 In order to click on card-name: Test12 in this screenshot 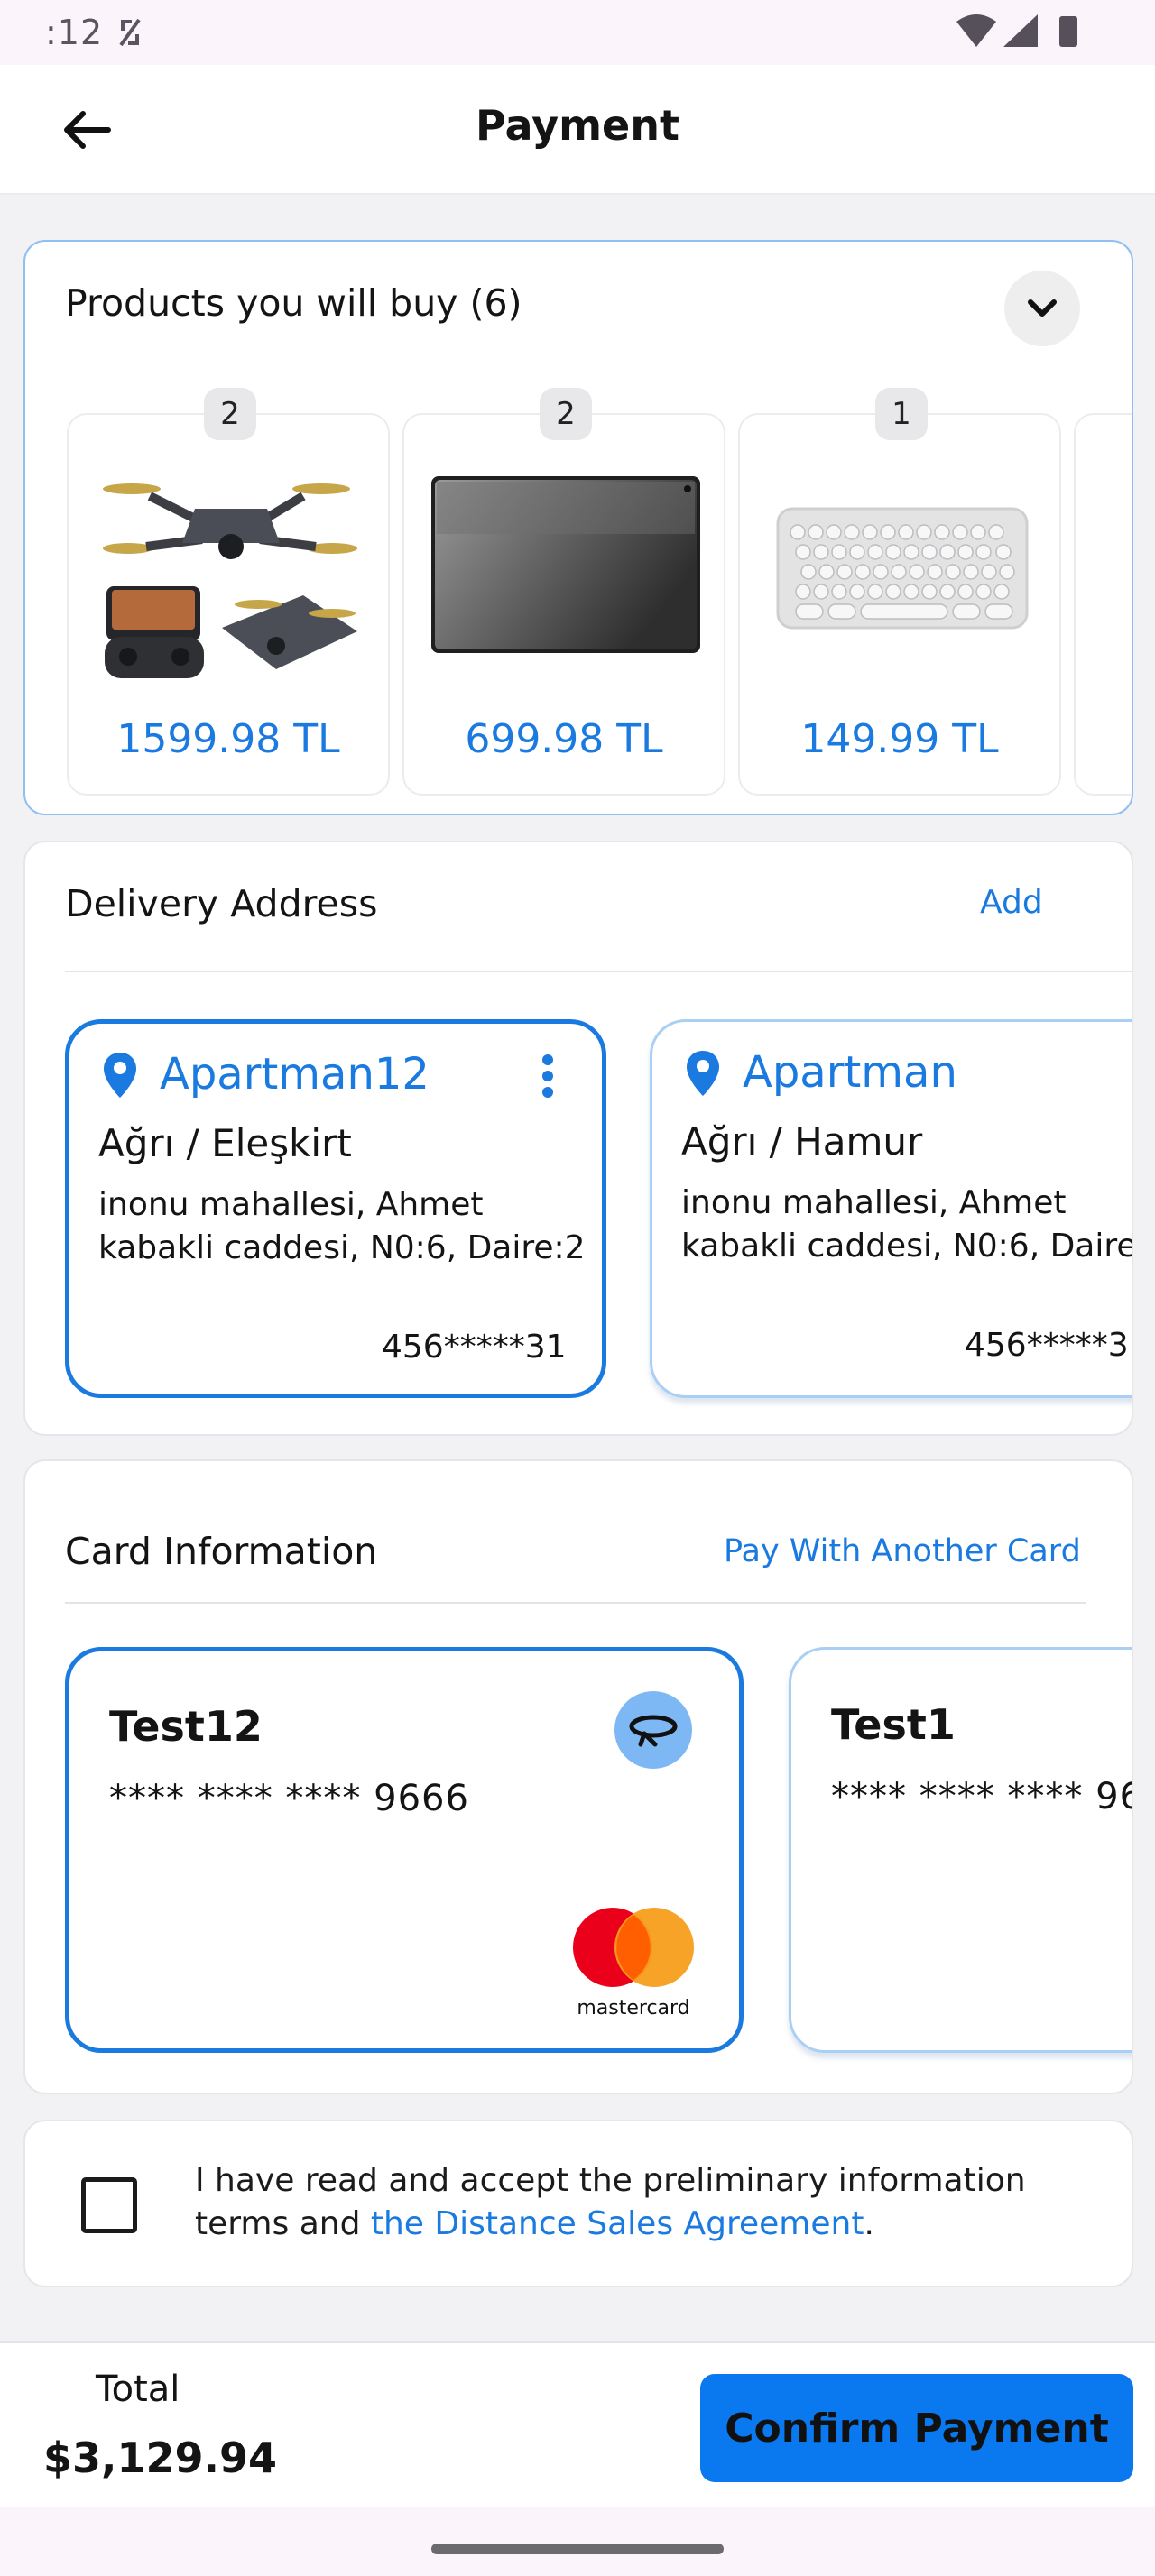, I will do `click(186, 1727)`.